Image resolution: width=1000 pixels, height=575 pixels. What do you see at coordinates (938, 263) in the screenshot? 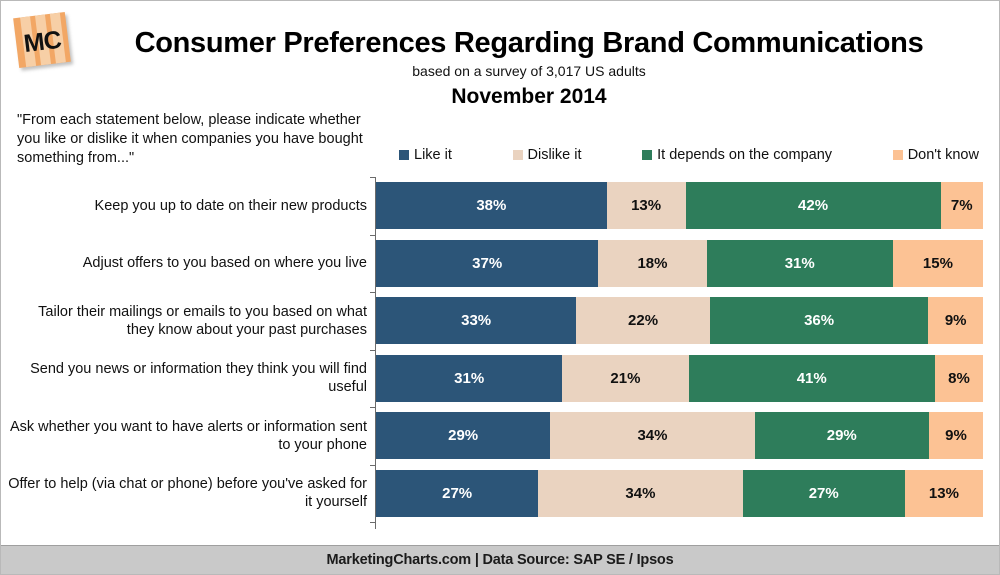
I see `bar-segment-3: 15%` at bounding box center [938, 263].